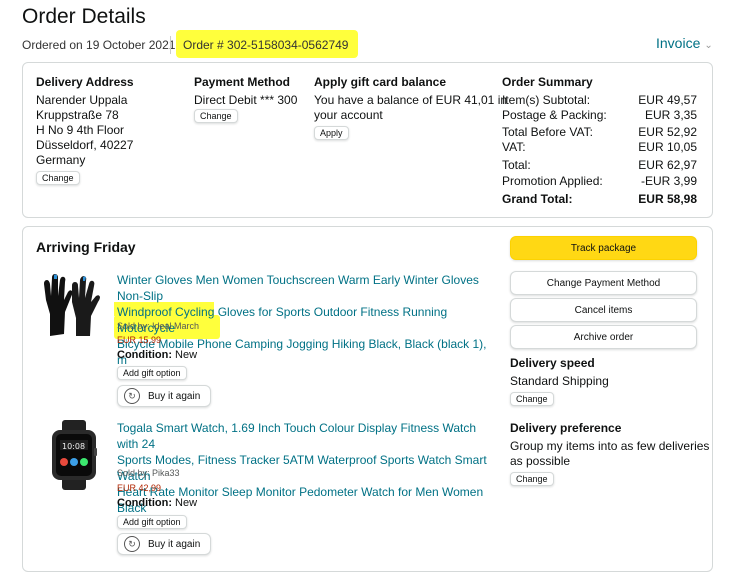  Describe the element at coordinates (552, 181) in the screenshot. I see `summary-label: Promotion Applied:` at that location.